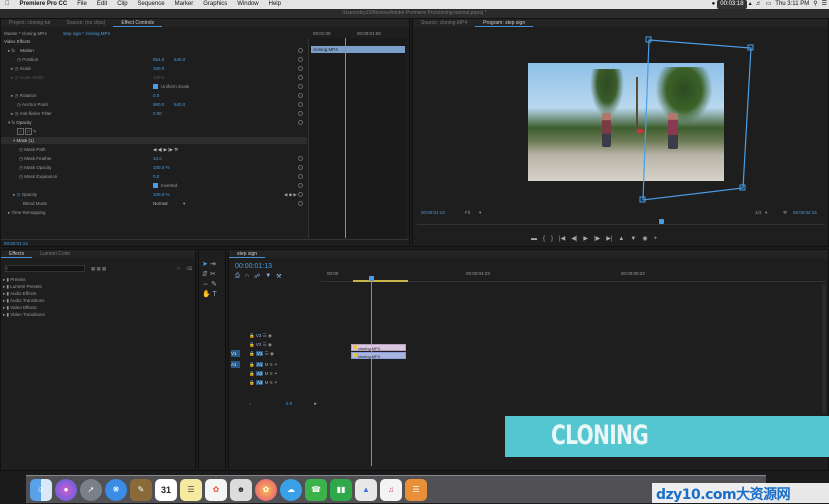  Describe the element at coordinates (45, 268) in the screenshot. I see `effects-search-input` at that location.